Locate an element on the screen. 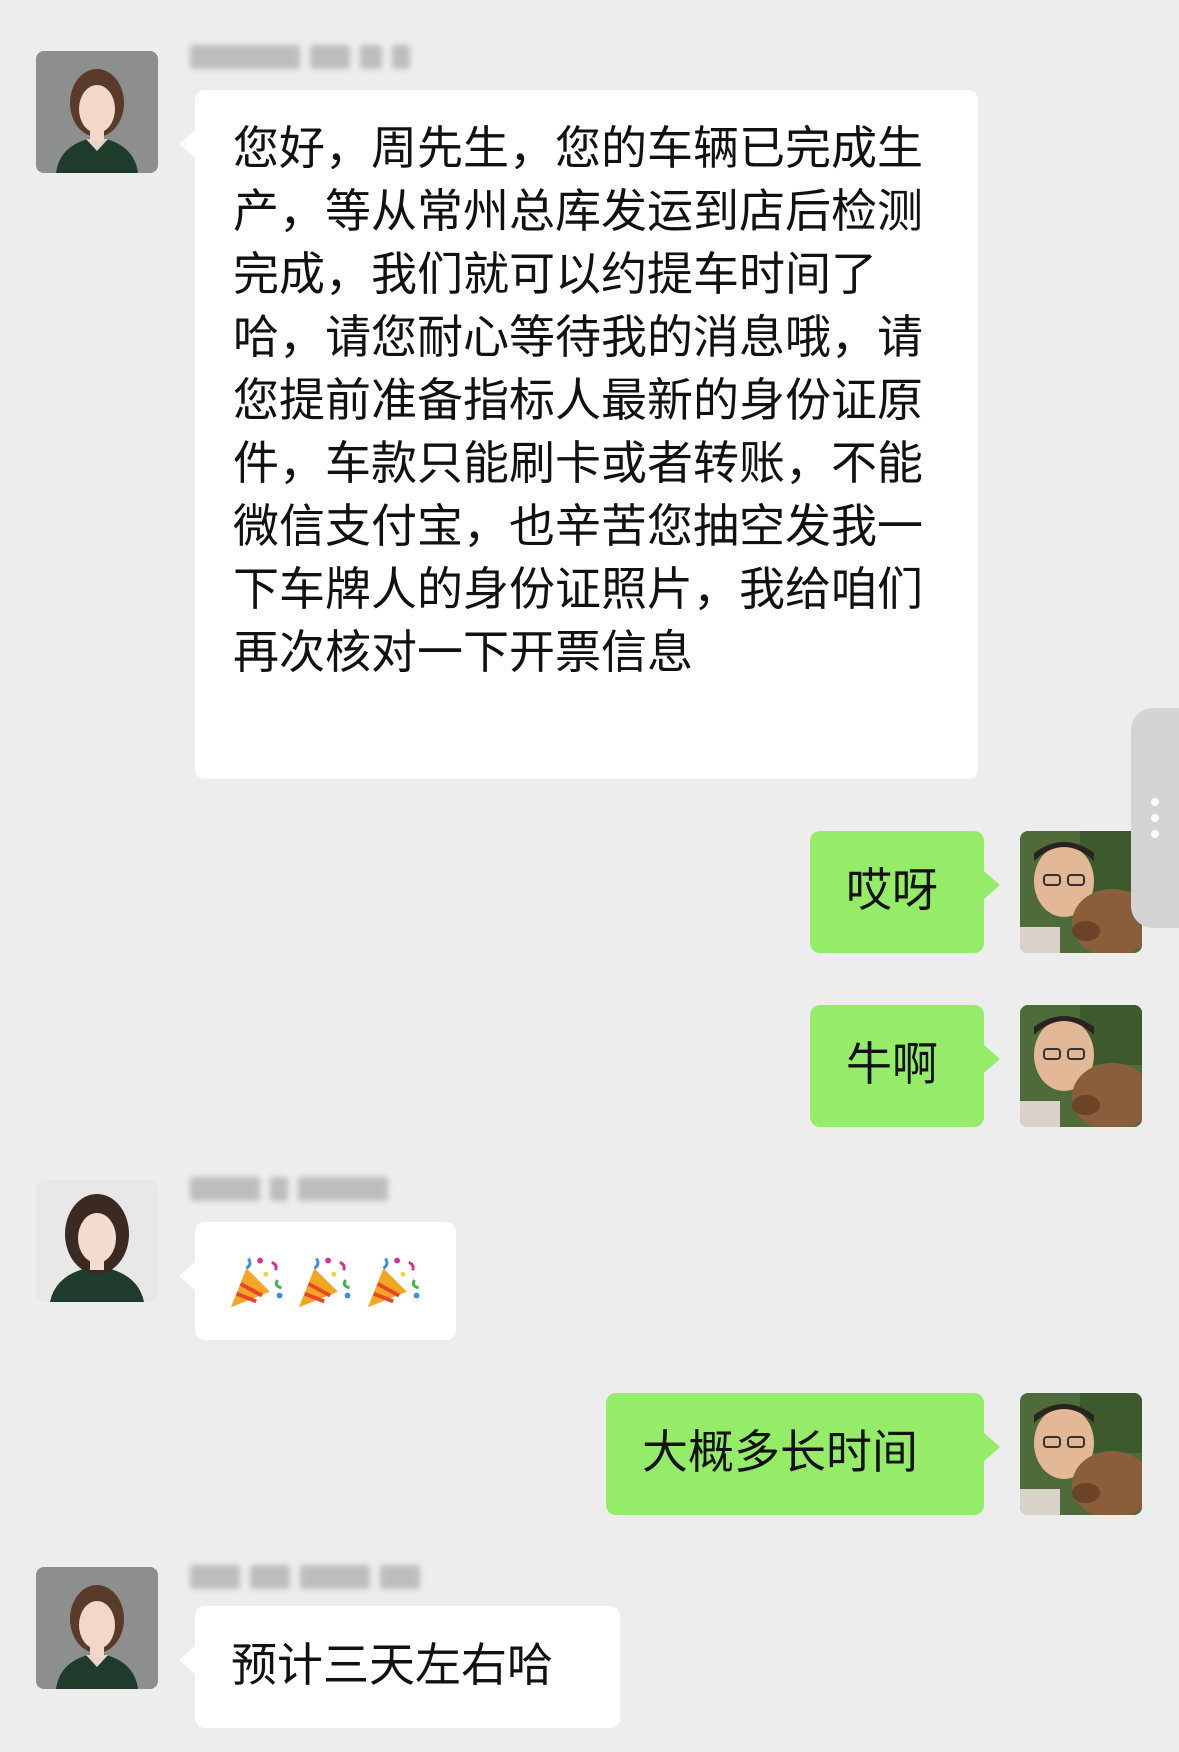  message-text: 牛啊 is located at coordinates (892, 1064).